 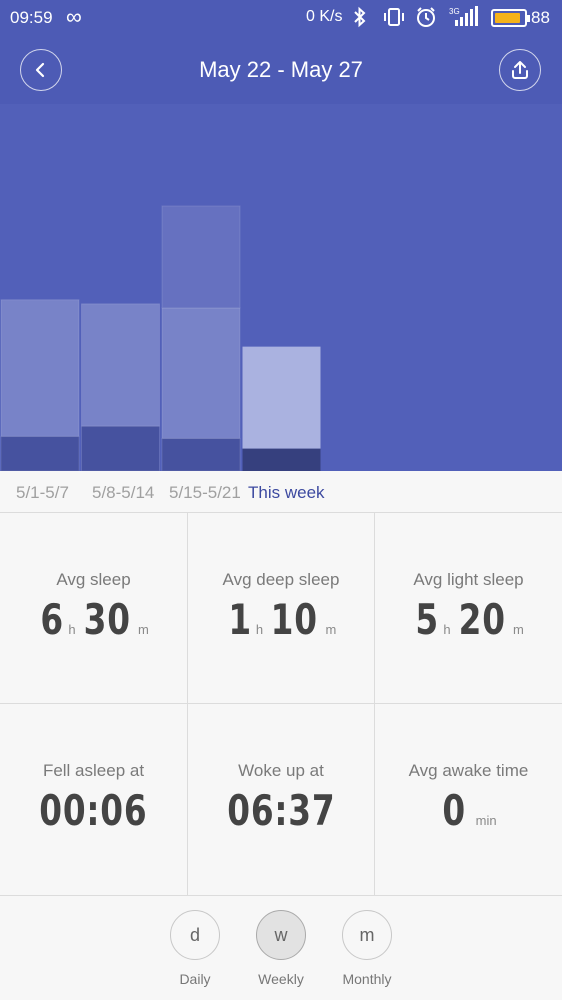 I want to click on svg-text: 3G, so click(x=454, y=11).